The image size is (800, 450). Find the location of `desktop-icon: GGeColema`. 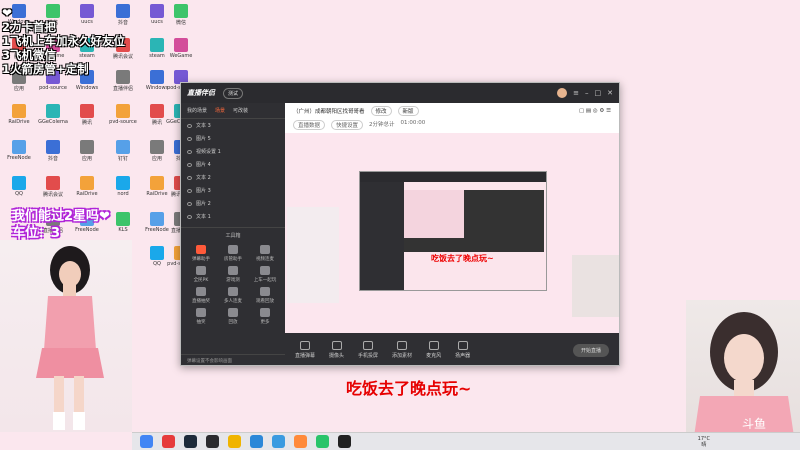

desktop-icon: GGeColema is located at coordinates (53, 114).